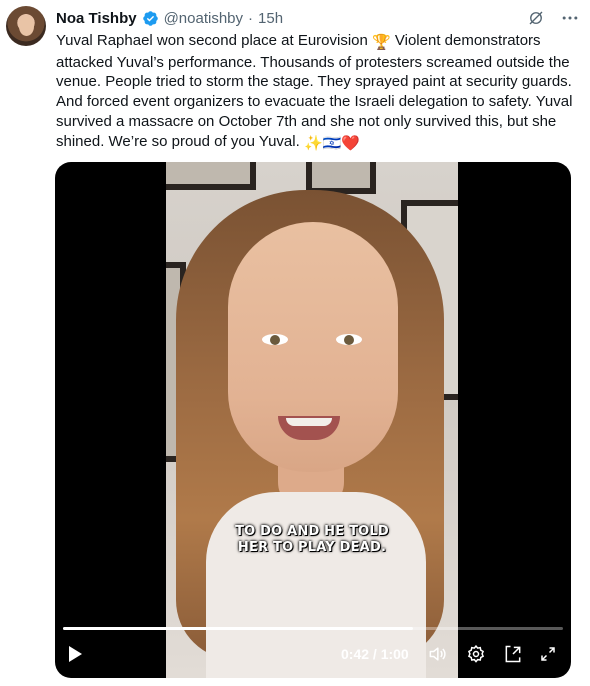  I want to click on play-button, so click(75, 654).